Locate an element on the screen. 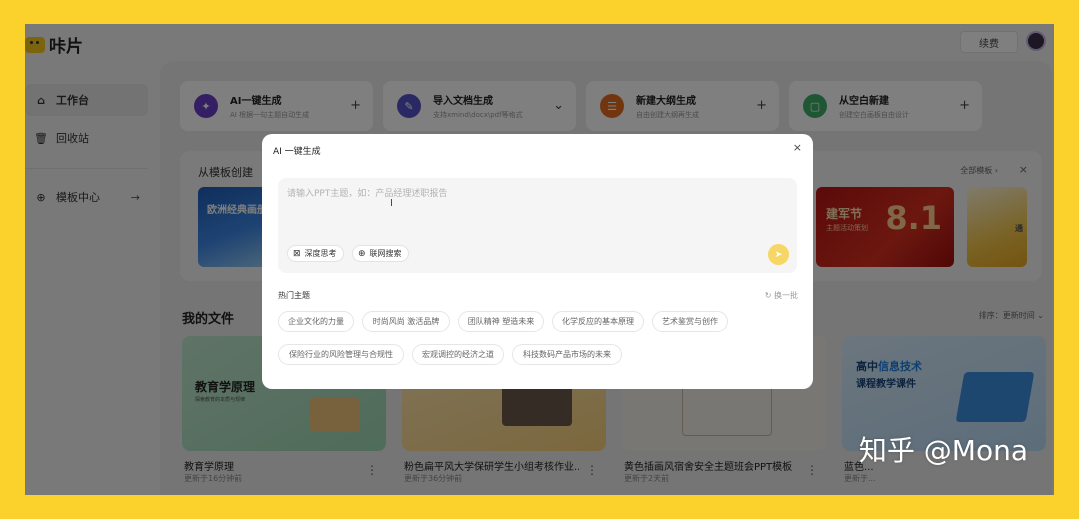 The image size is (1079, 519). send-button: ➤ is located at coordinates (778, 254).